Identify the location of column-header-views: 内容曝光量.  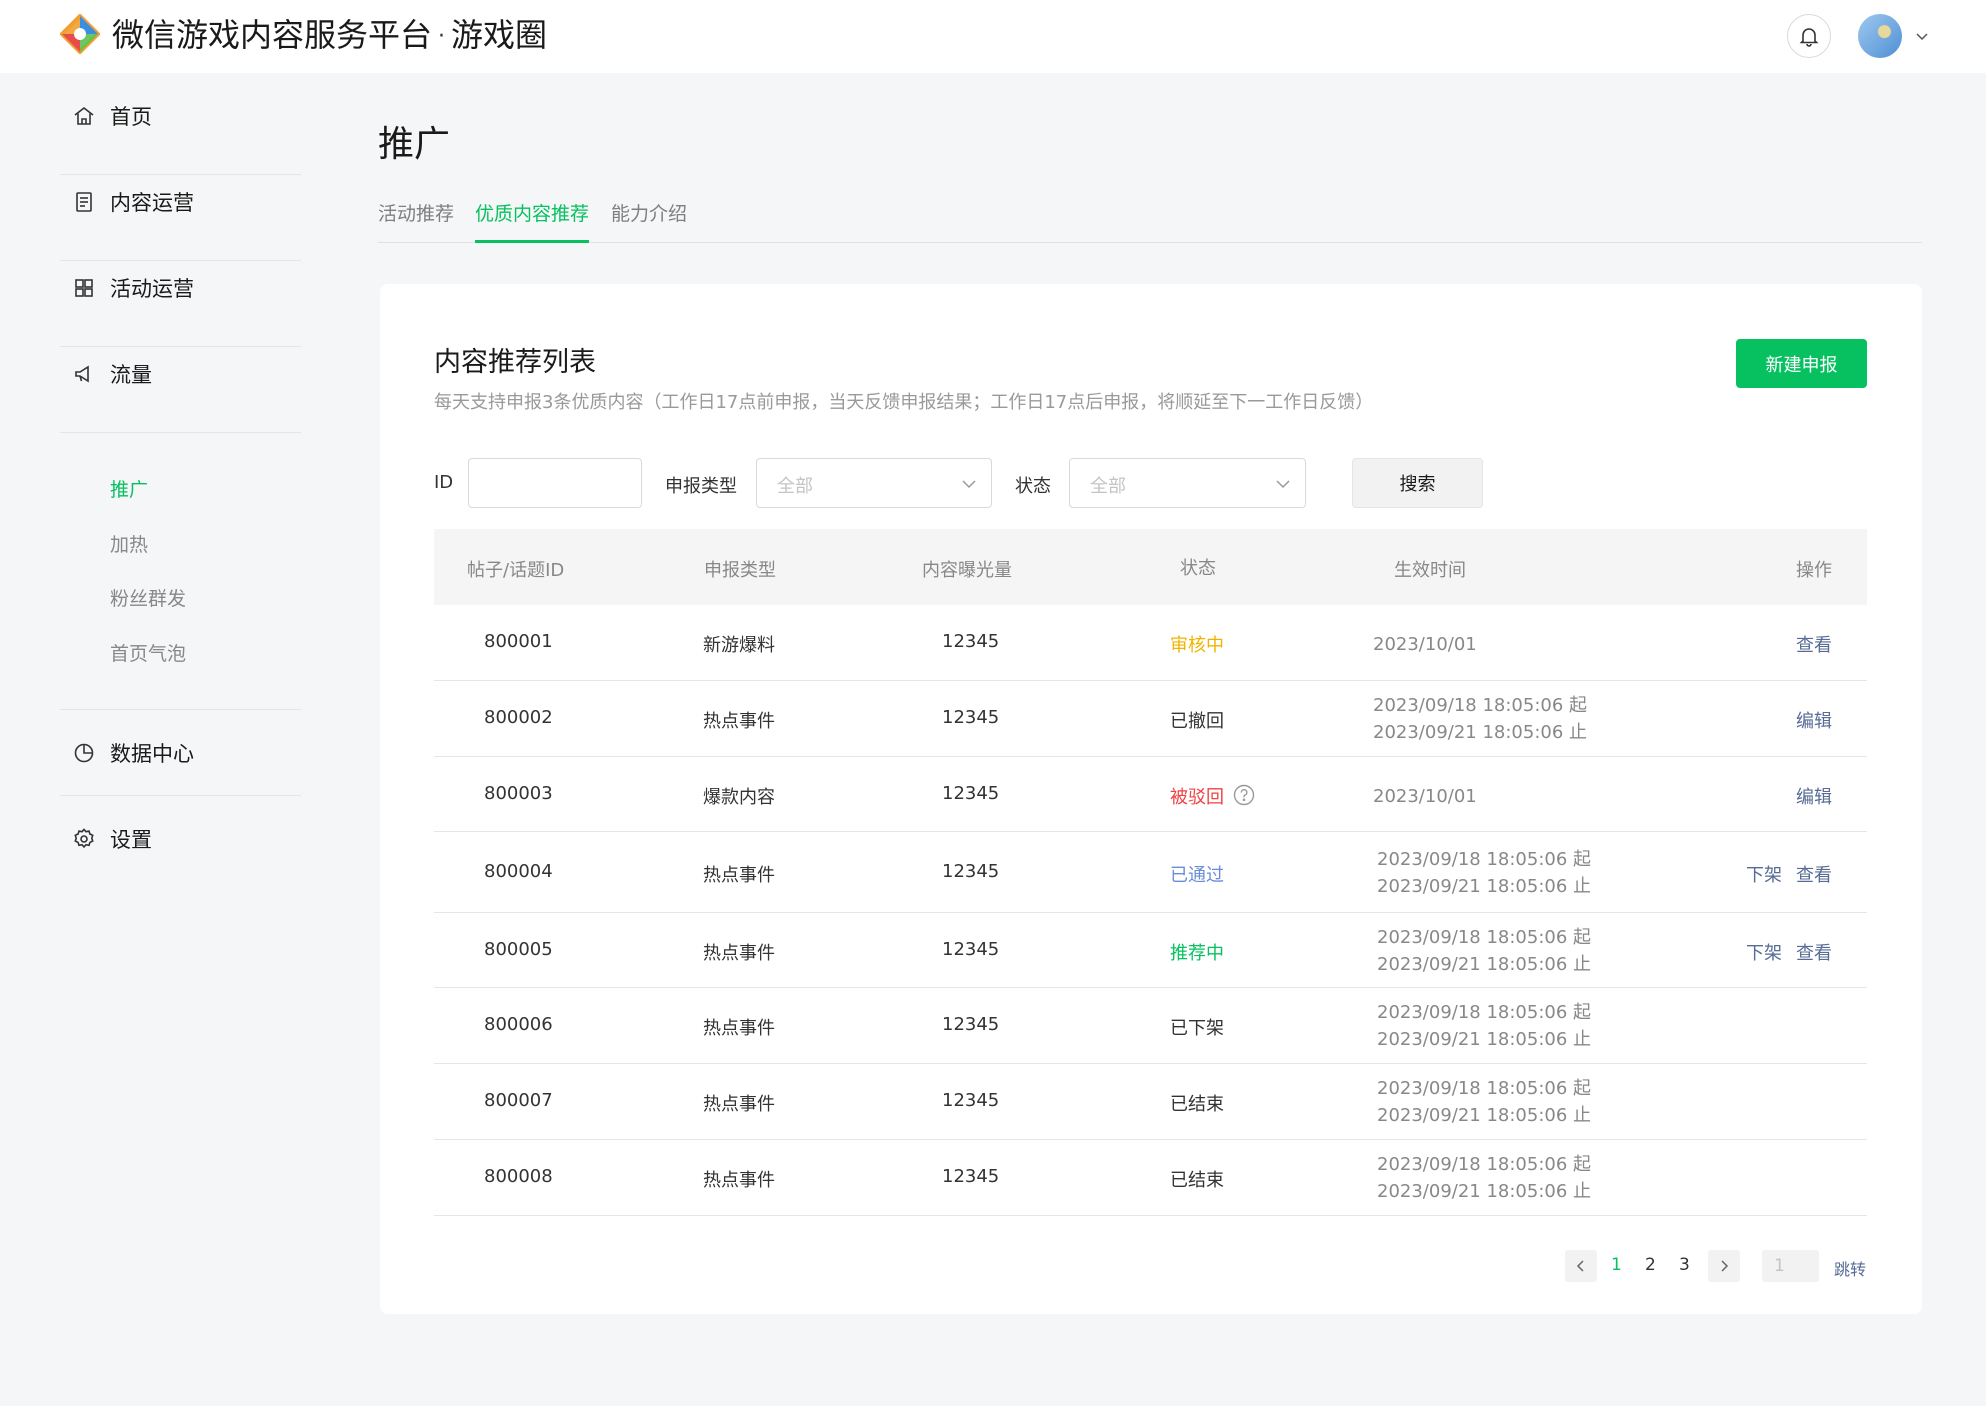
(967, 570).